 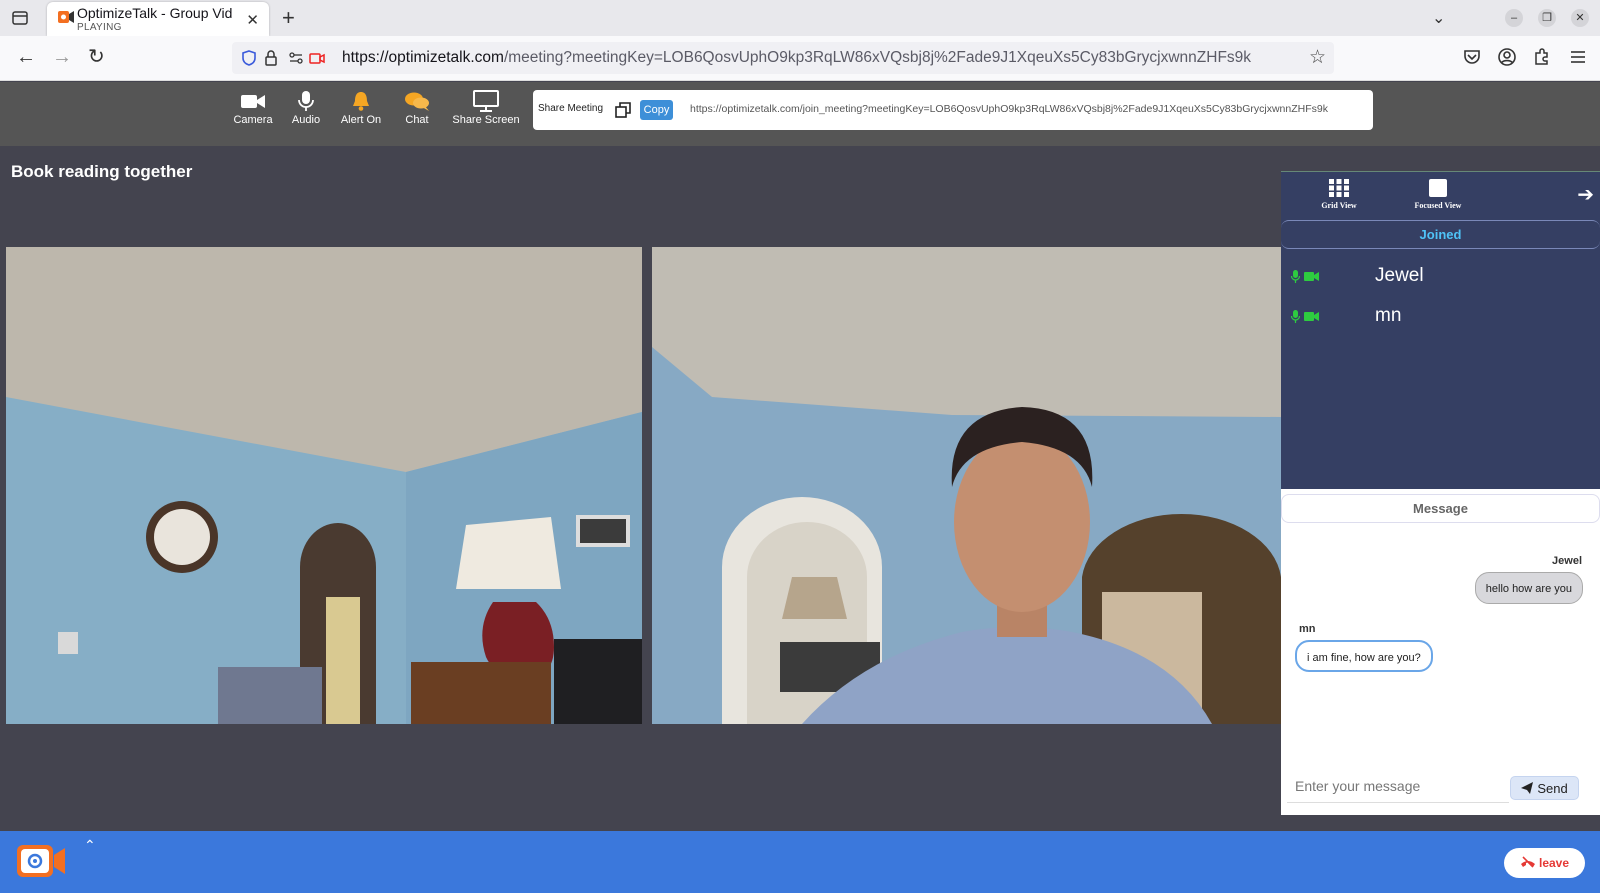 What do you see at coordinates (1388, 315) in the screenshot?
I see `participant-name: mn` at bounding box center [1388, 315].